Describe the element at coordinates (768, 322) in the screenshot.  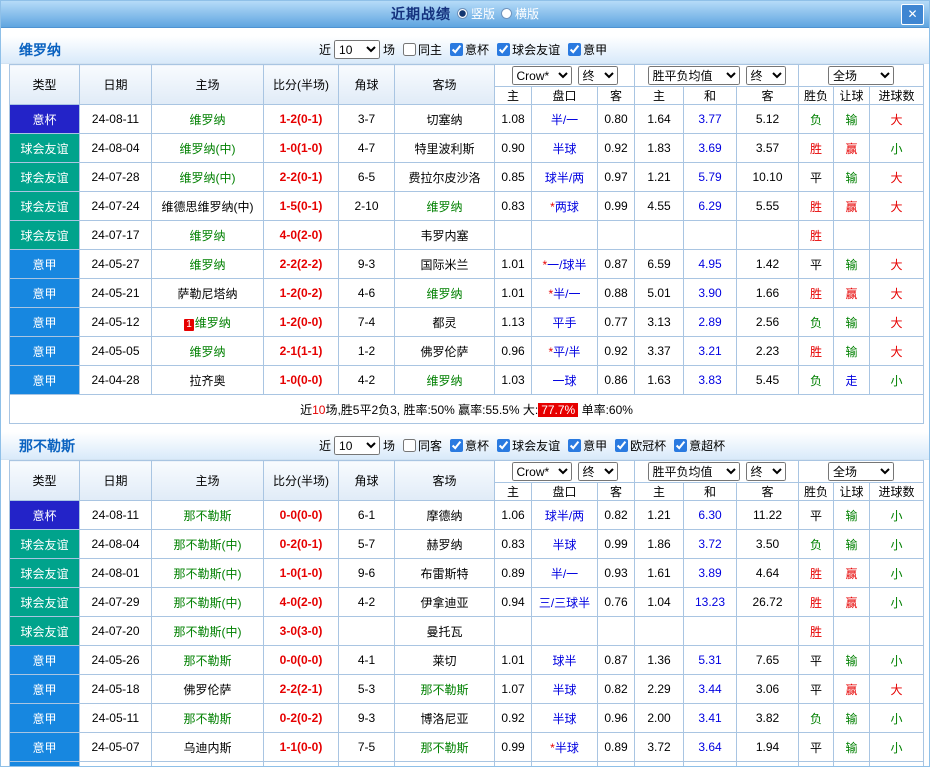
I see `avg-away-cell: 2.56` at that location.